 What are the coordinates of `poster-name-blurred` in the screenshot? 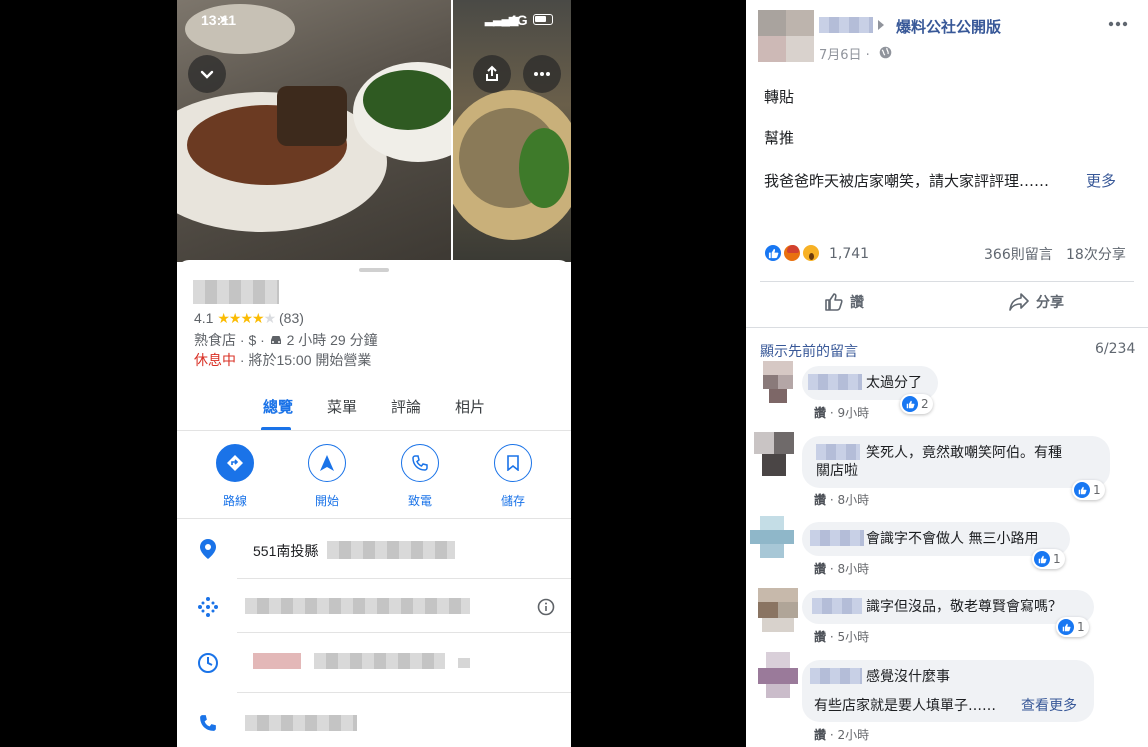 It's located at (846, 25).